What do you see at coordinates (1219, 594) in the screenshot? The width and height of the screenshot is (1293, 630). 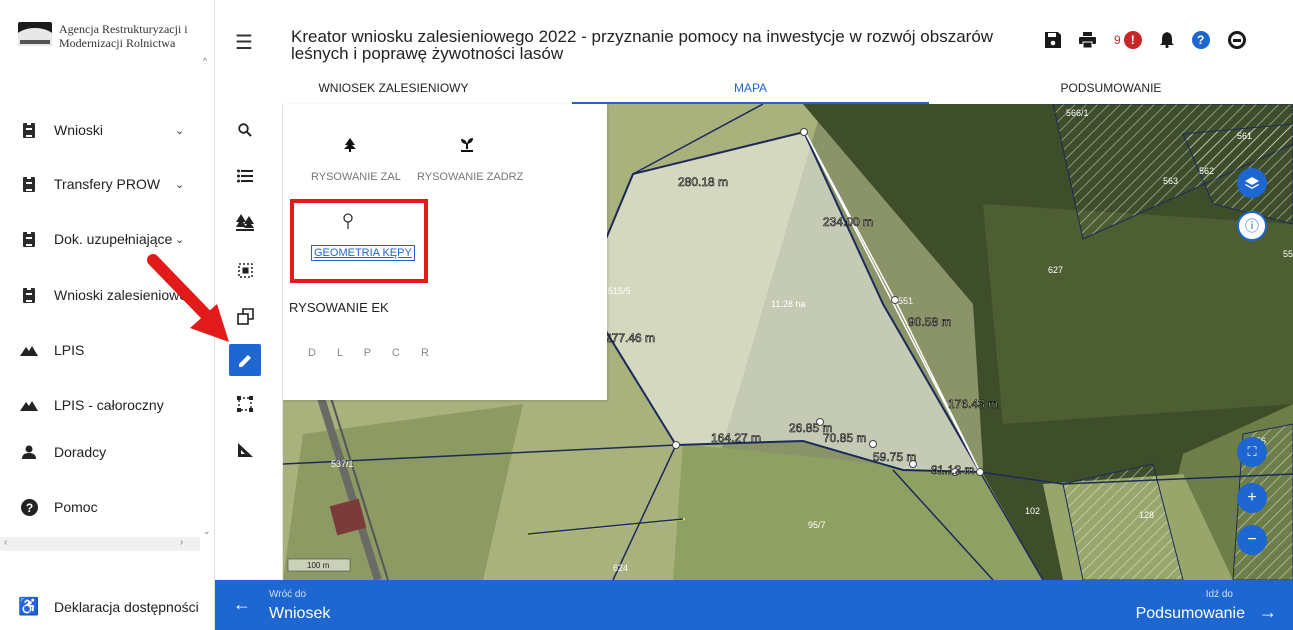 I see `next-caption: Idź do` at bounding box center [1219, 594].